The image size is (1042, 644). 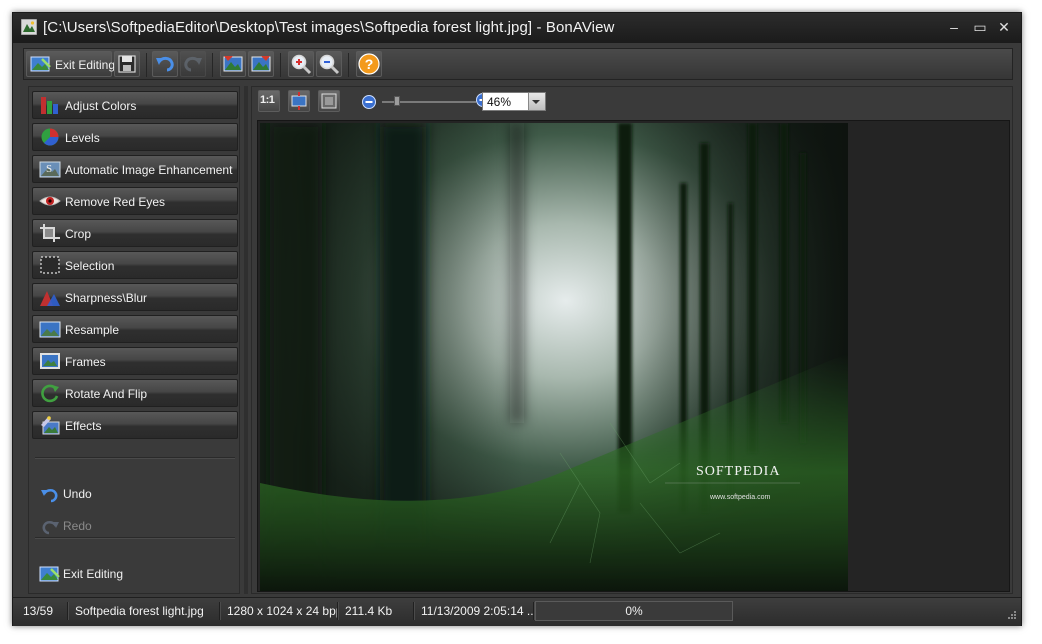 What do you see at coordinates (246, 340) in the screenshot?
I see `panel-splitter` at bounding box center [246, 340].